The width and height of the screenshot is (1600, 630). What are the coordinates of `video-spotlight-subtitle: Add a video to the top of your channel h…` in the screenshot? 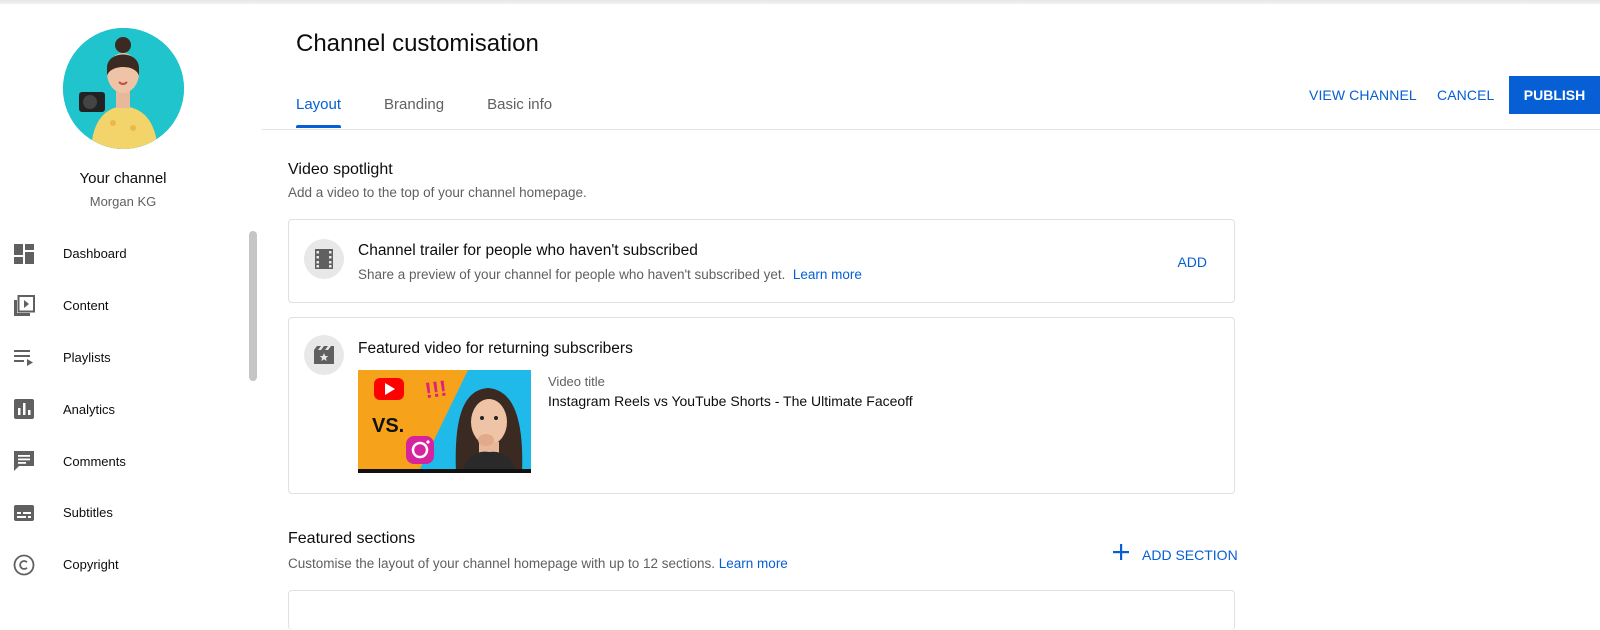 It's located at (437, 192).